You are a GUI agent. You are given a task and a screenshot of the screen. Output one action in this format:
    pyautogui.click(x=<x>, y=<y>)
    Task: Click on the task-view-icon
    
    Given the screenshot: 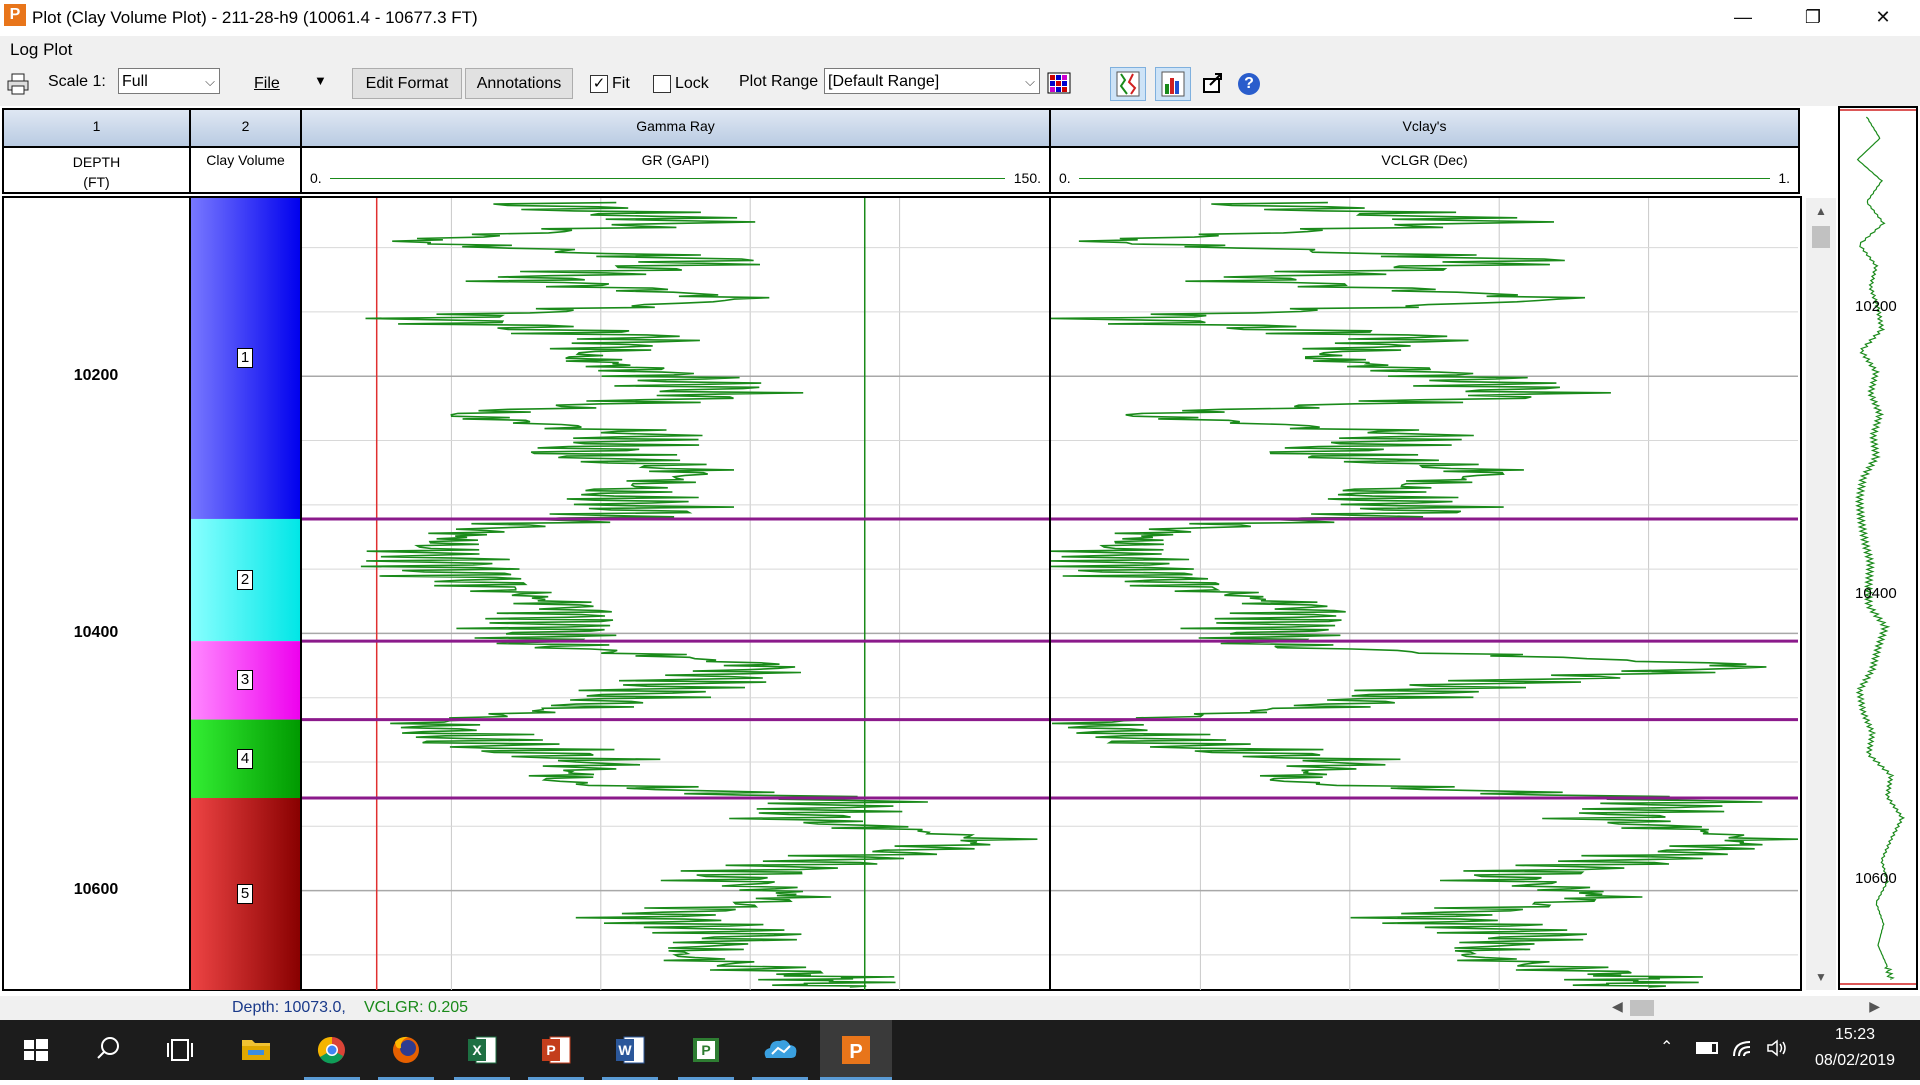 What is the action you would take?
    pyautogui.click(x=180, y=1050)
    